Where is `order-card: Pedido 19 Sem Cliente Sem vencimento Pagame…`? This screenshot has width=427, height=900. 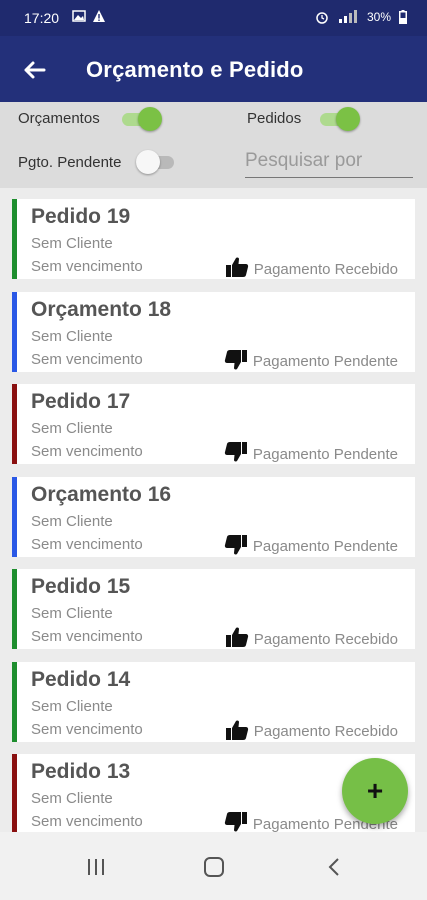
order-card: Pedido 19 Sem Cliente Sem vencimento Pagame… is located at coordinates (213, 239).